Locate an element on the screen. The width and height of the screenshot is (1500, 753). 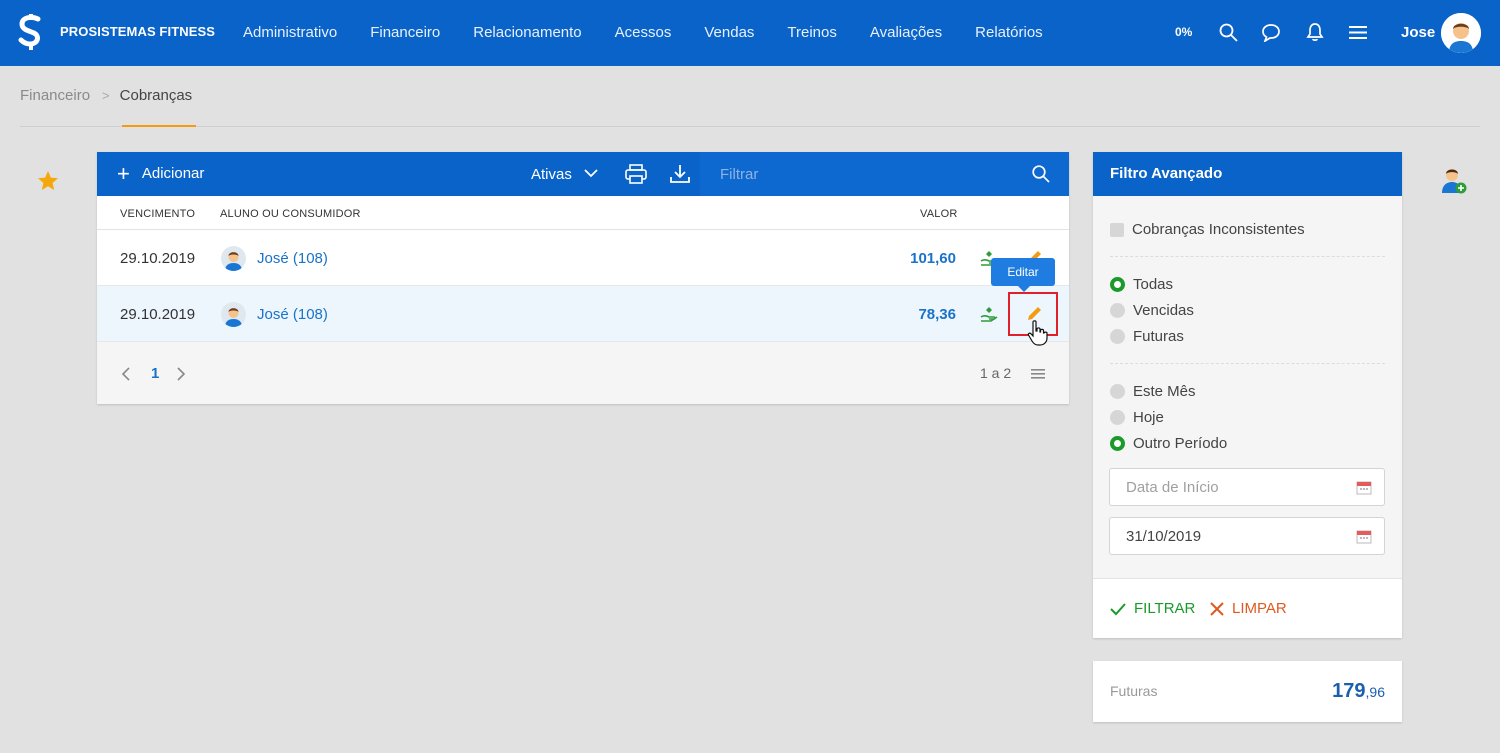
user-avatar is located at coordinates (1461, 33).